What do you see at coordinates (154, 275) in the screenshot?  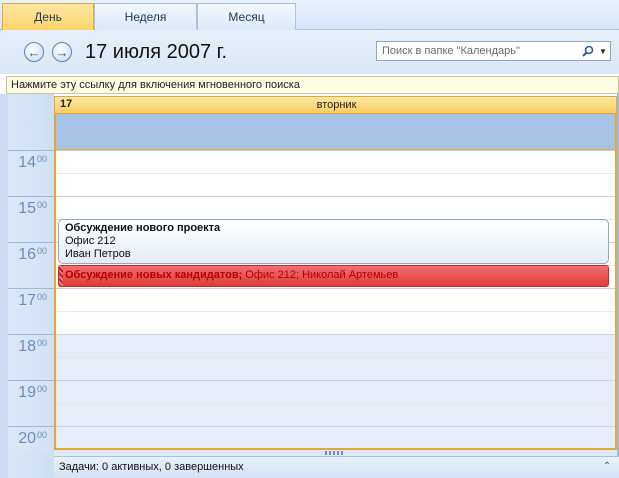 I see `appointment-subject: Обсуждение новых кандидатов;` at bounding box center [154, 275].